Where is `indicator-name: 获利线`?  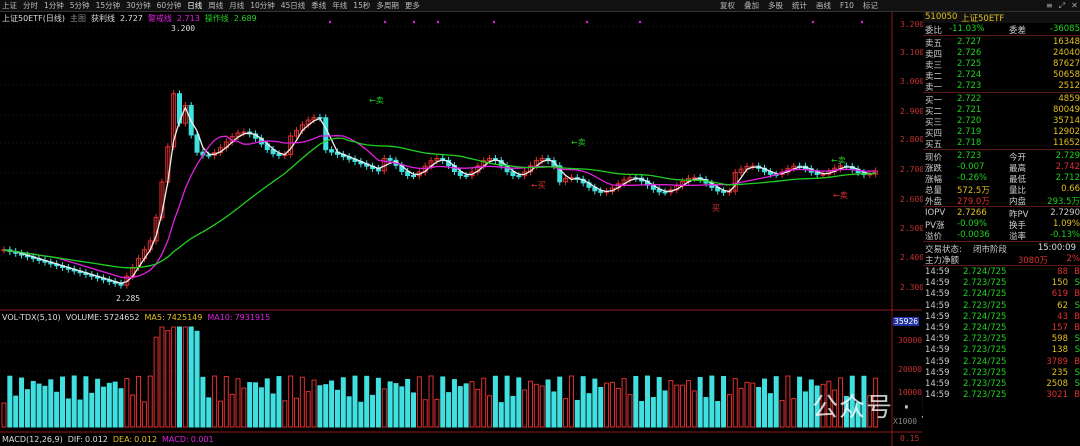 indicator-name: 获利线 is located at coordinates (103, 18).